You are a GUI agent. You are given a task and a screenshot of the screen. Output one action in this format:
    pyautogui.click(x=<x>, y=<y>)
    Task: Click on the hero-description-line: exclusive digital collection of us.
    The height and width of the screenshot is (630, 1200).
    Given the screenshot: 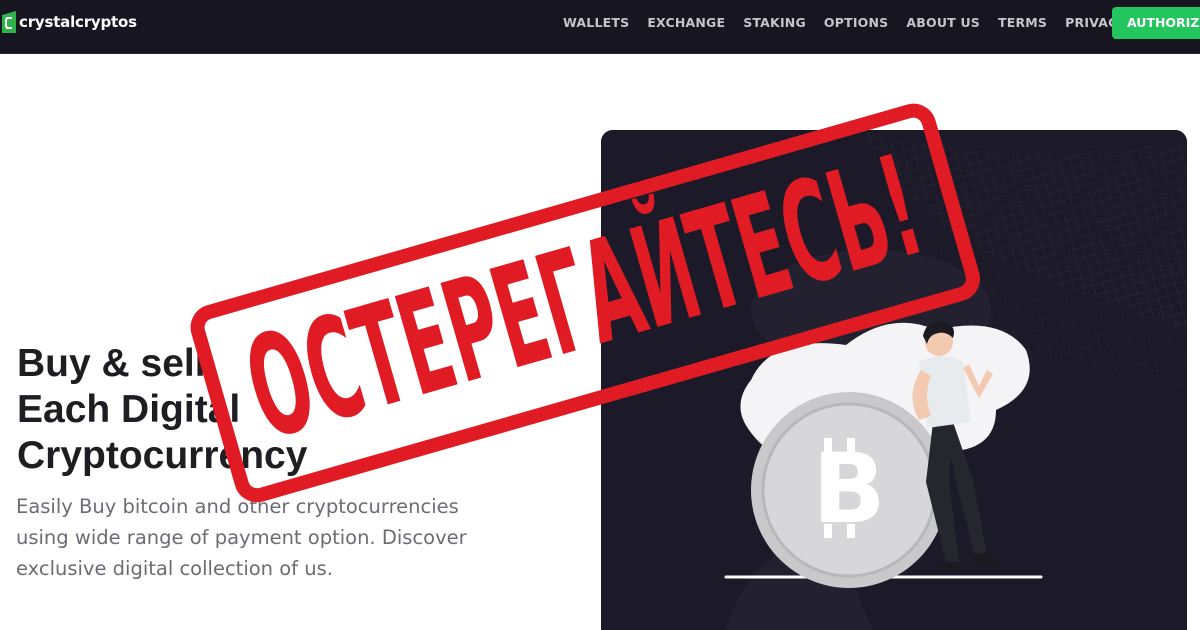 What is the action you would take?
    pyautogui.click(x=174, y=568)
    